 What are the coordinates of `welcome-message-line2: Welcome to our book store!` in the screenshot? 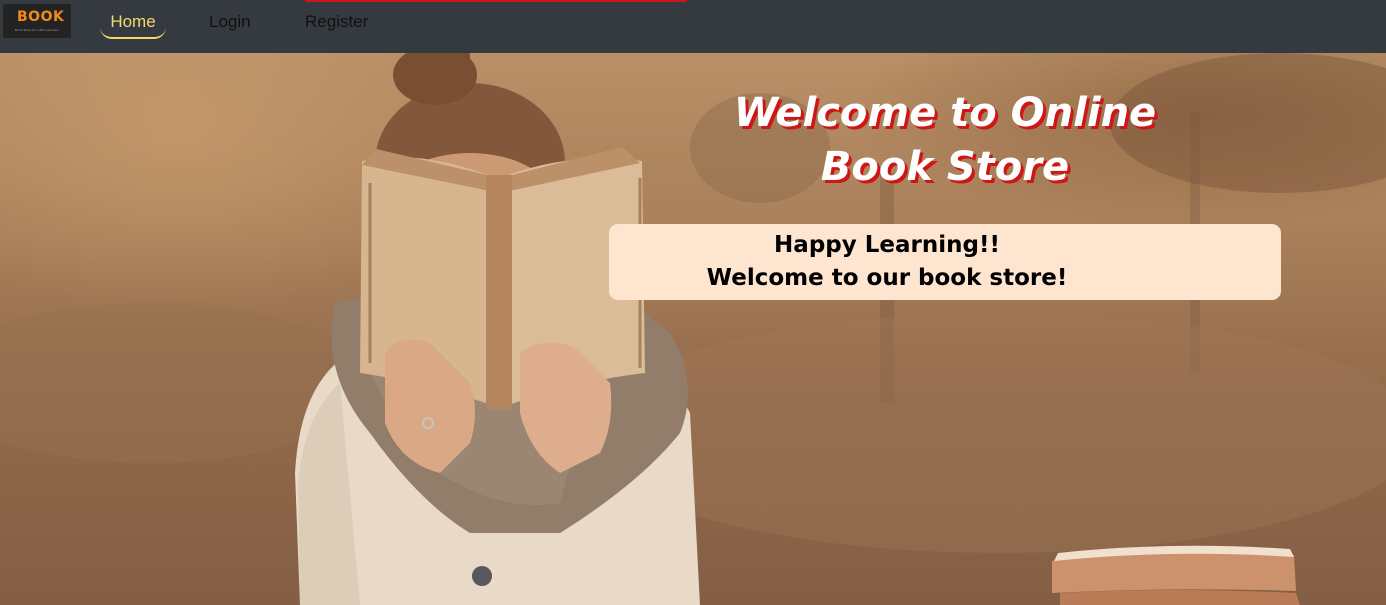 It's located at (887, 278).